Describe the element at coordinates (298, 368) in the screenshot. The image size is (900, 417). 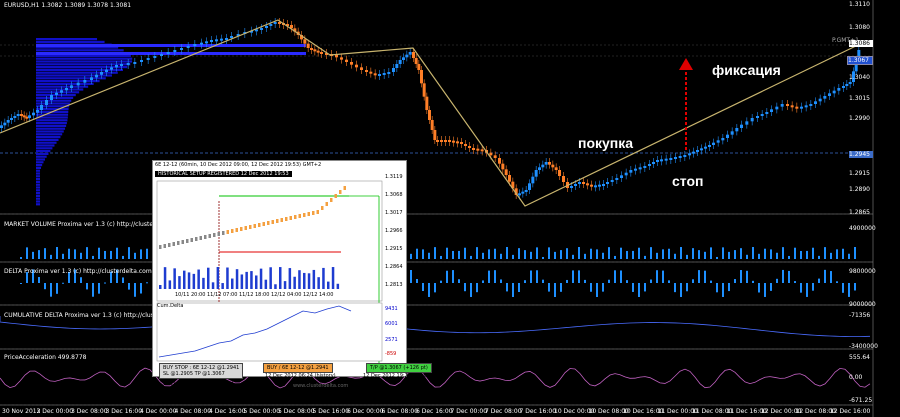
I see `buy-line1: BUY / 6E 12-12 @1.2941` at that location.